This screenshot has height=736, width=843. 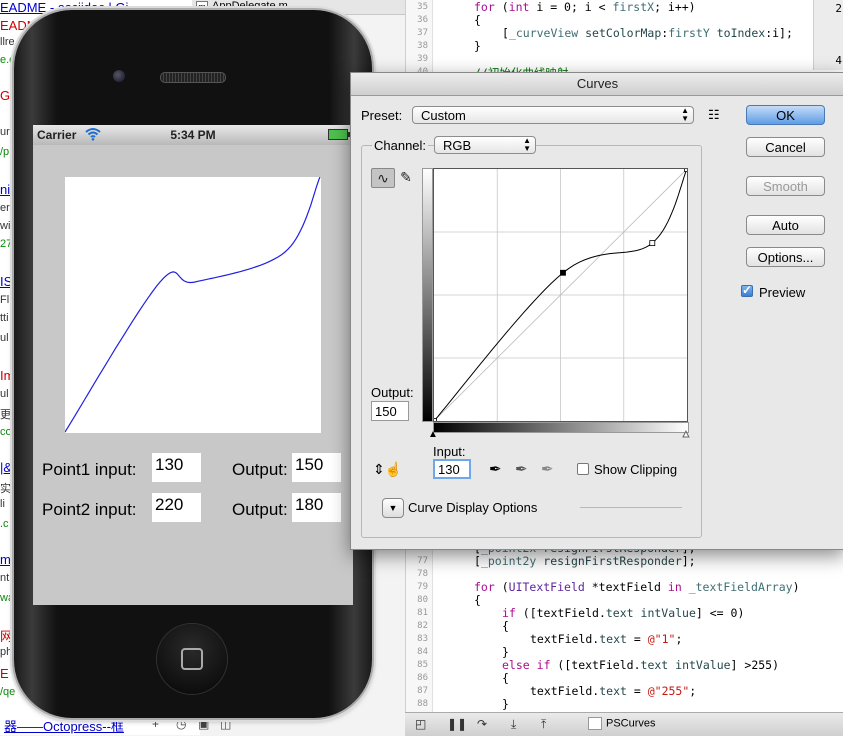 I want to click on line-number: 36, so click(x=422, y=20).